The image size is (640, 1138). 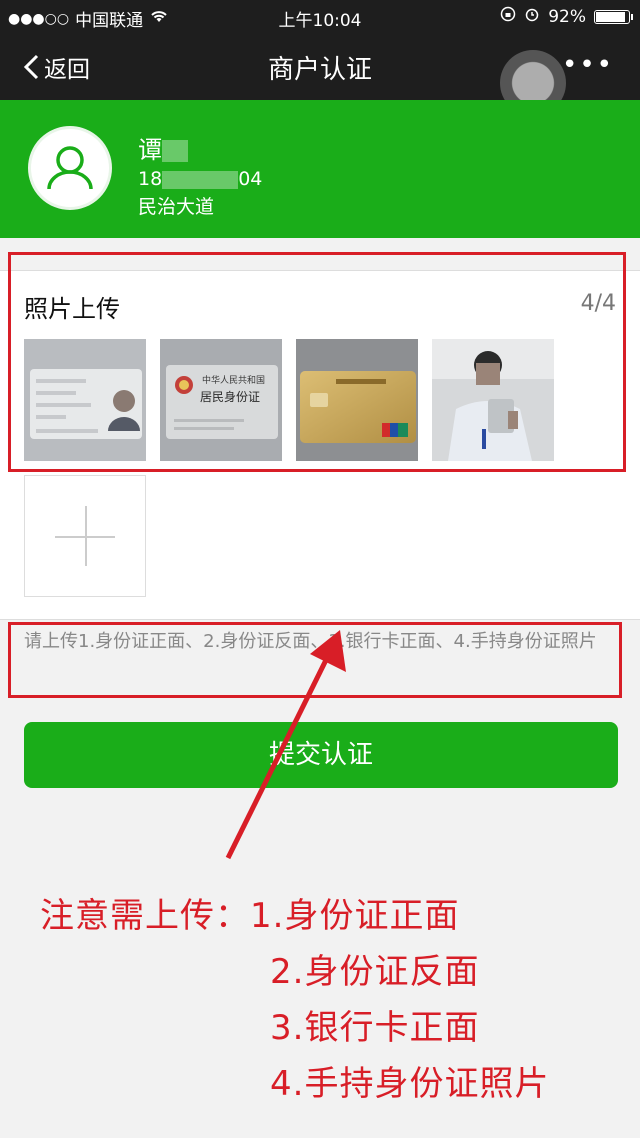 I want to click on notice-line-3: 3.银行卡正面, so click(x=375, y=1028).